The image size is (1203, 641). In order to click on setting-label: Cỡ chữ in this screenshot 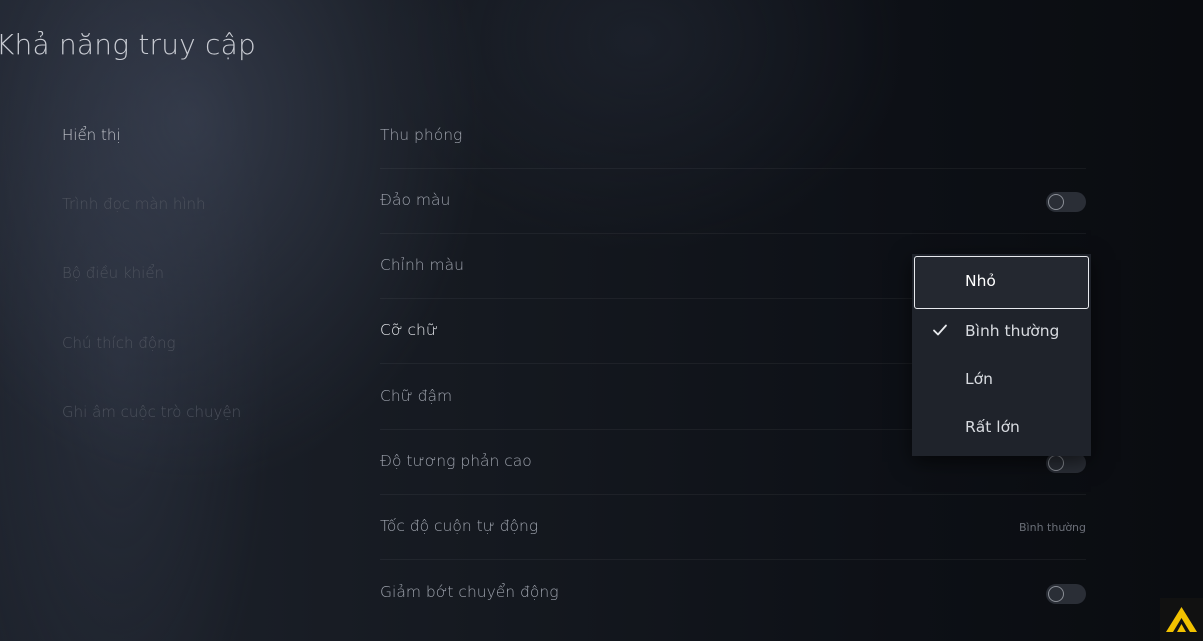, I will do `click(409, 330)`.